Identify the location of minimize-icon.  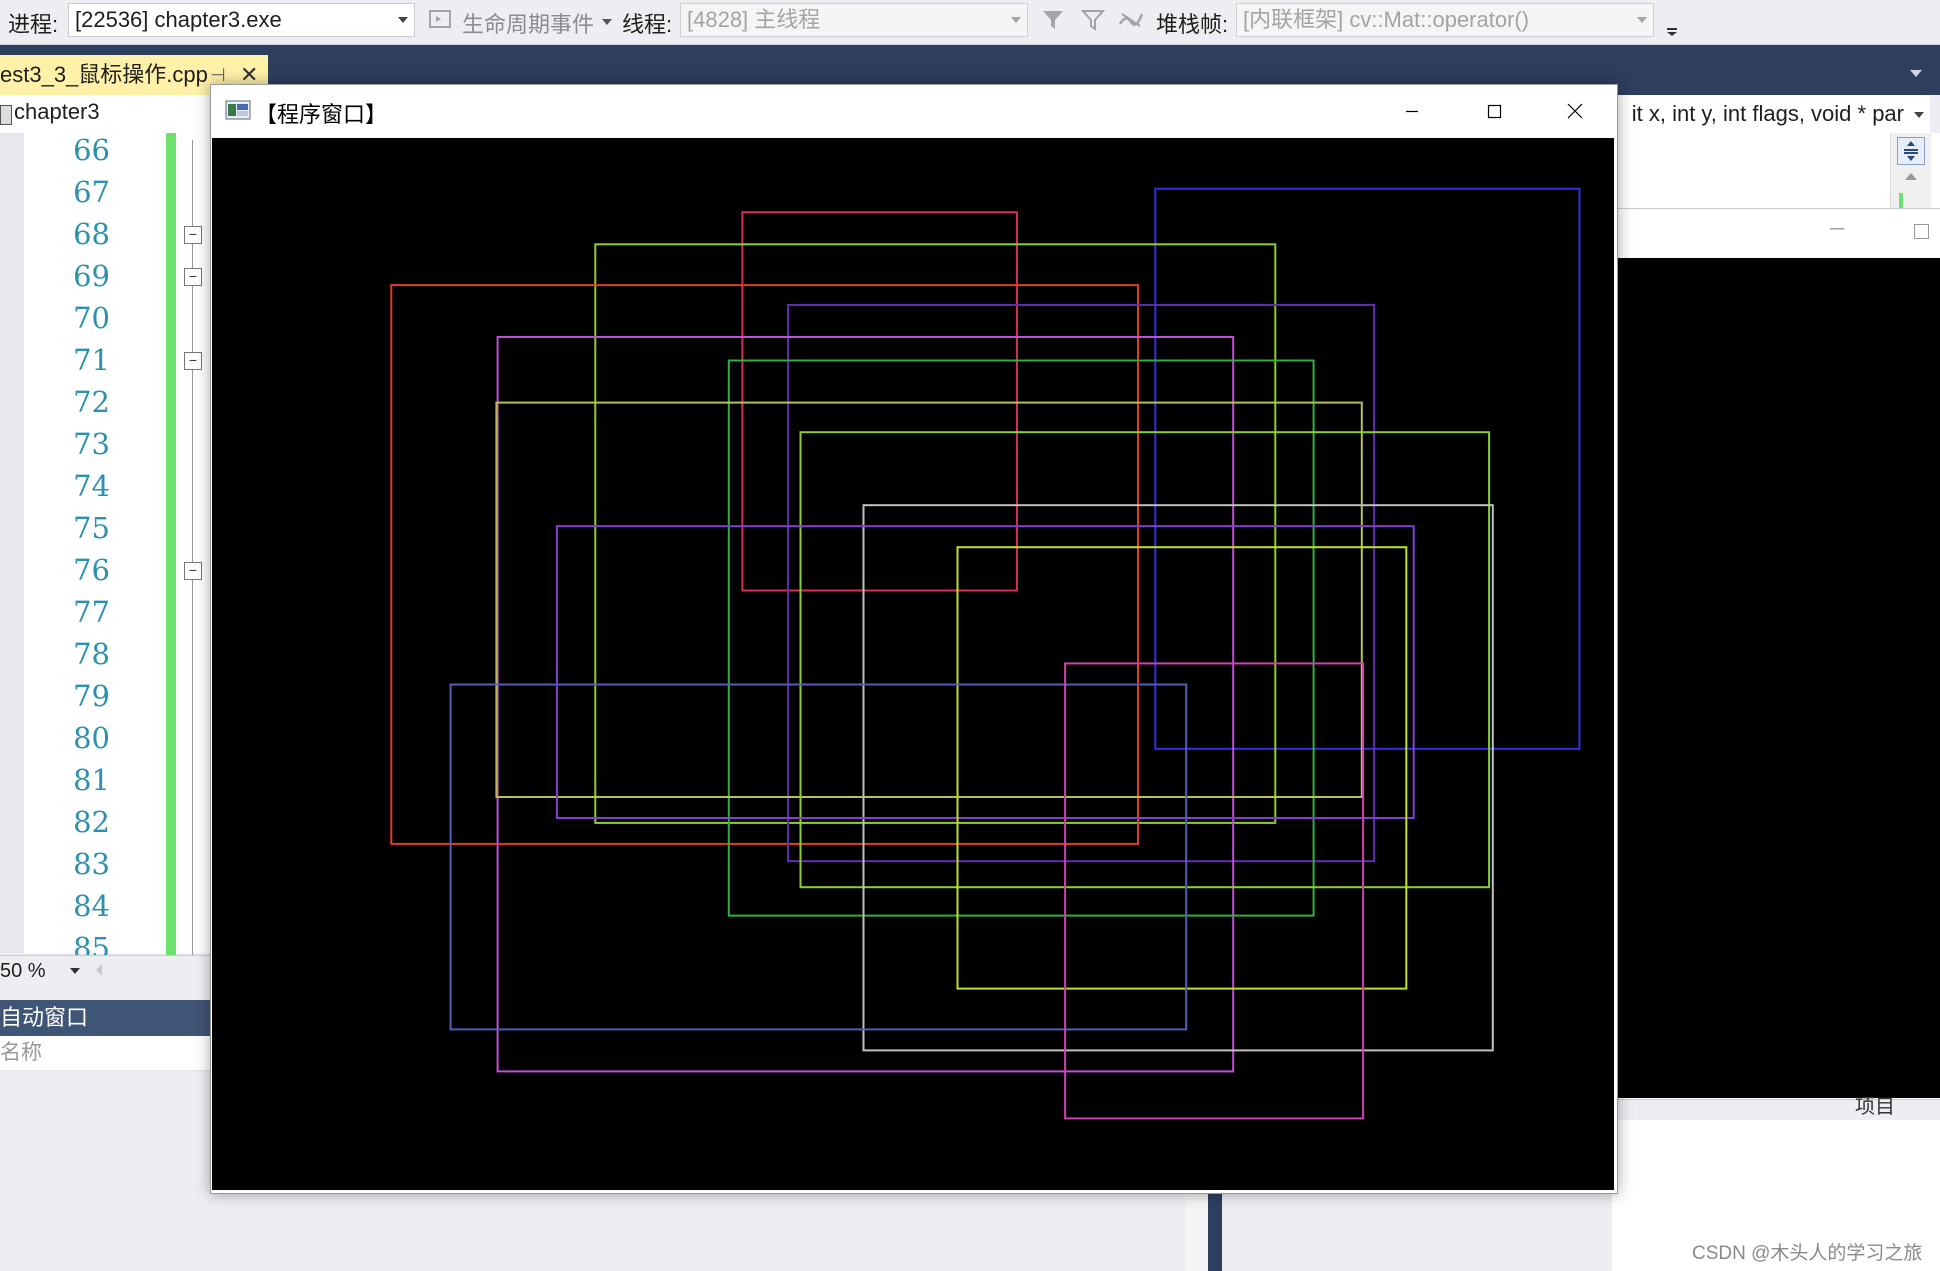
(1412, 111).